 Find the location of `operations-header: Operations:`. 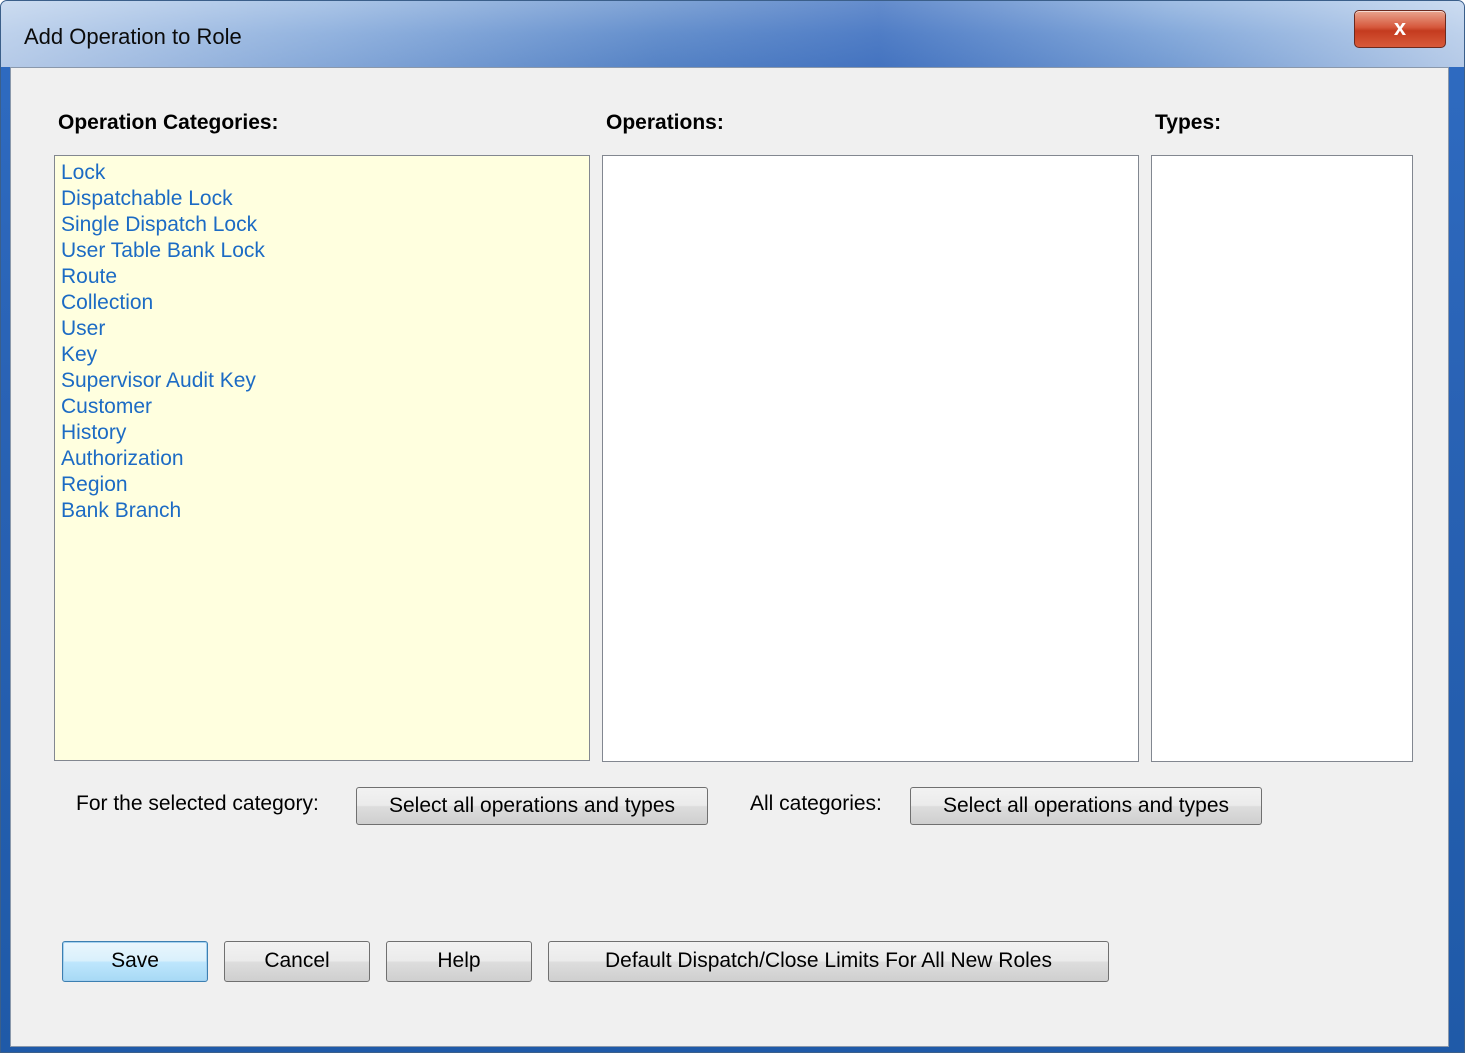

operations-header: Operations: is located at coordinates (665, 122).